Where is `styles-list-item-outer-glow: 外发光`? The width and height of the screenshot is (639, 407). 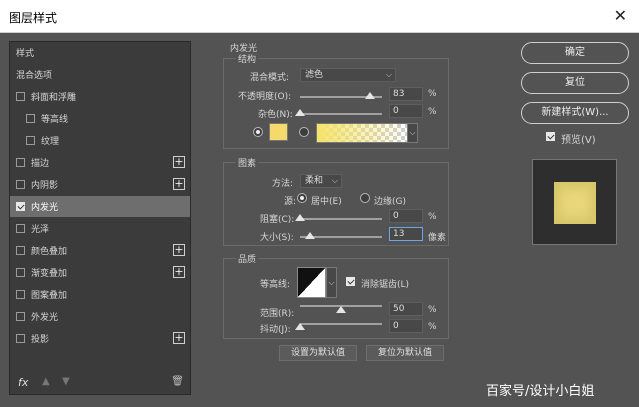
styles-list-item-outer-glow: 外发光 is located at coordinates (100, 316).